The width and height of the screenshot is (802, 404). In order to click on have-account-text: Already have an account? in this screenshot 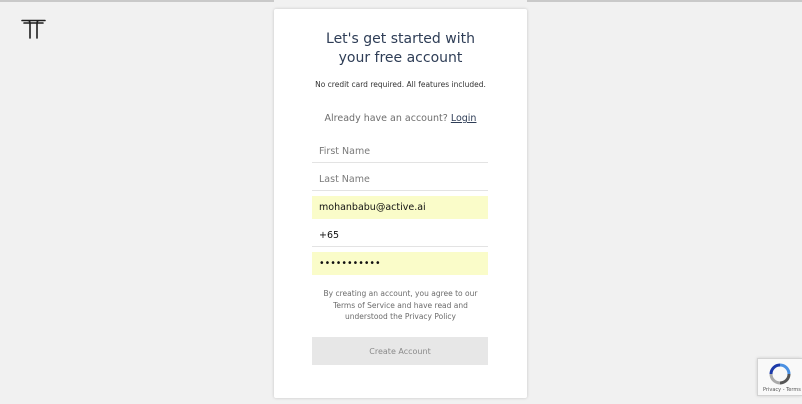, I will do `click(386, 118)`.